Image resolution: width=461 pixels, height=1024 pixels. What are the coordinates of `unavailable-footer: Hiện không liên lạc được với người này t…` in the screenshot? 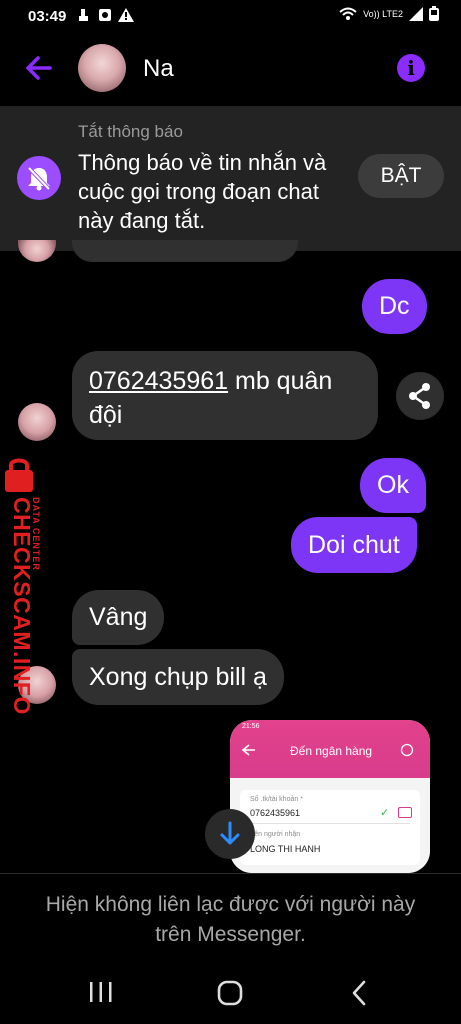 It's located at (230, 914).